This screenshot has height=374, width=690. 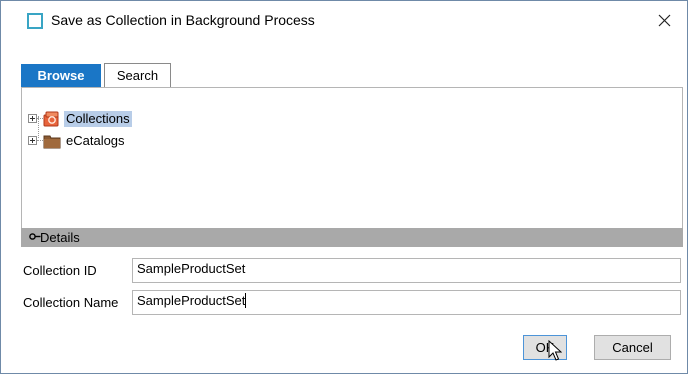 I want to click on cancel-button: Cancel, so click(x=632, y=347).